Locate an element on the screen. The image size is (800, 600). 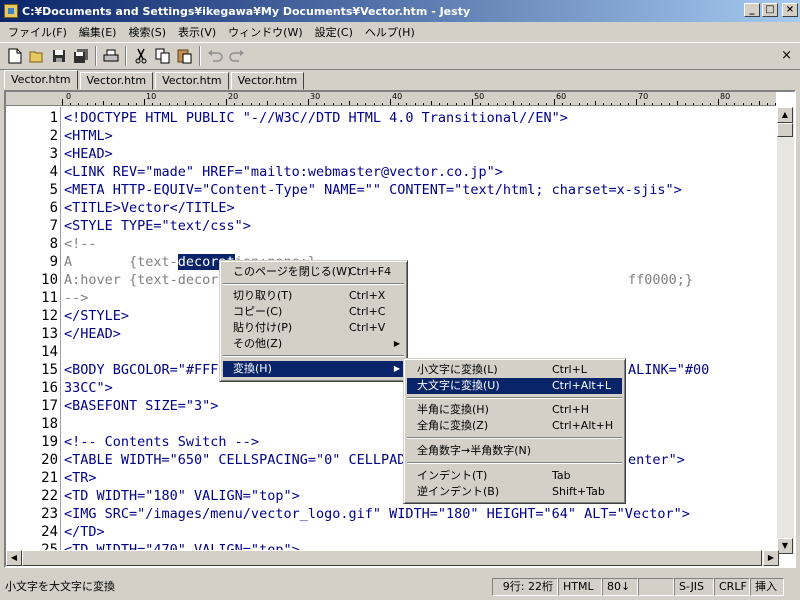
scroll-up-icon: ▲ is located at coordinates (785, 115).